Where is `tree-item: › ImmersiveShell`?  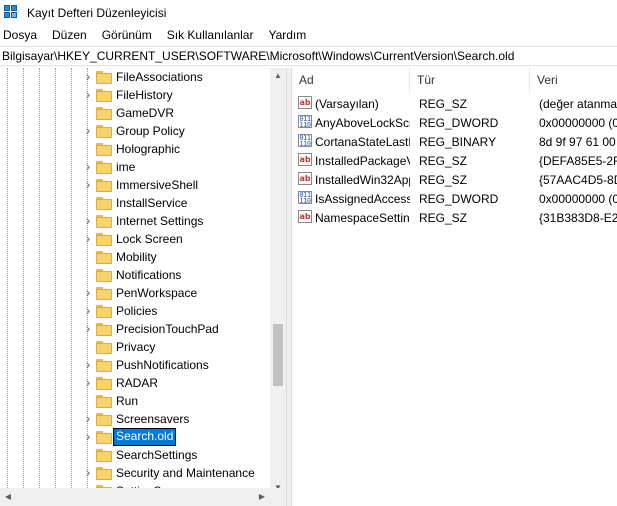 tree-item: › ImmersiveShell is located at coordinates (135, 185).